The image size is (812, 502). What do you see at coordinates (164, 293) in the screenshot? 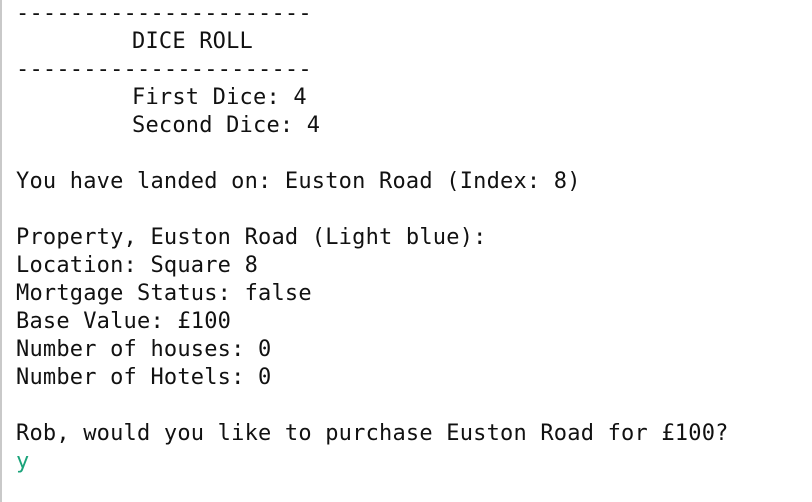
I see `mortgage-status: Mortgage Status: false` at bounding box center [164, 293].